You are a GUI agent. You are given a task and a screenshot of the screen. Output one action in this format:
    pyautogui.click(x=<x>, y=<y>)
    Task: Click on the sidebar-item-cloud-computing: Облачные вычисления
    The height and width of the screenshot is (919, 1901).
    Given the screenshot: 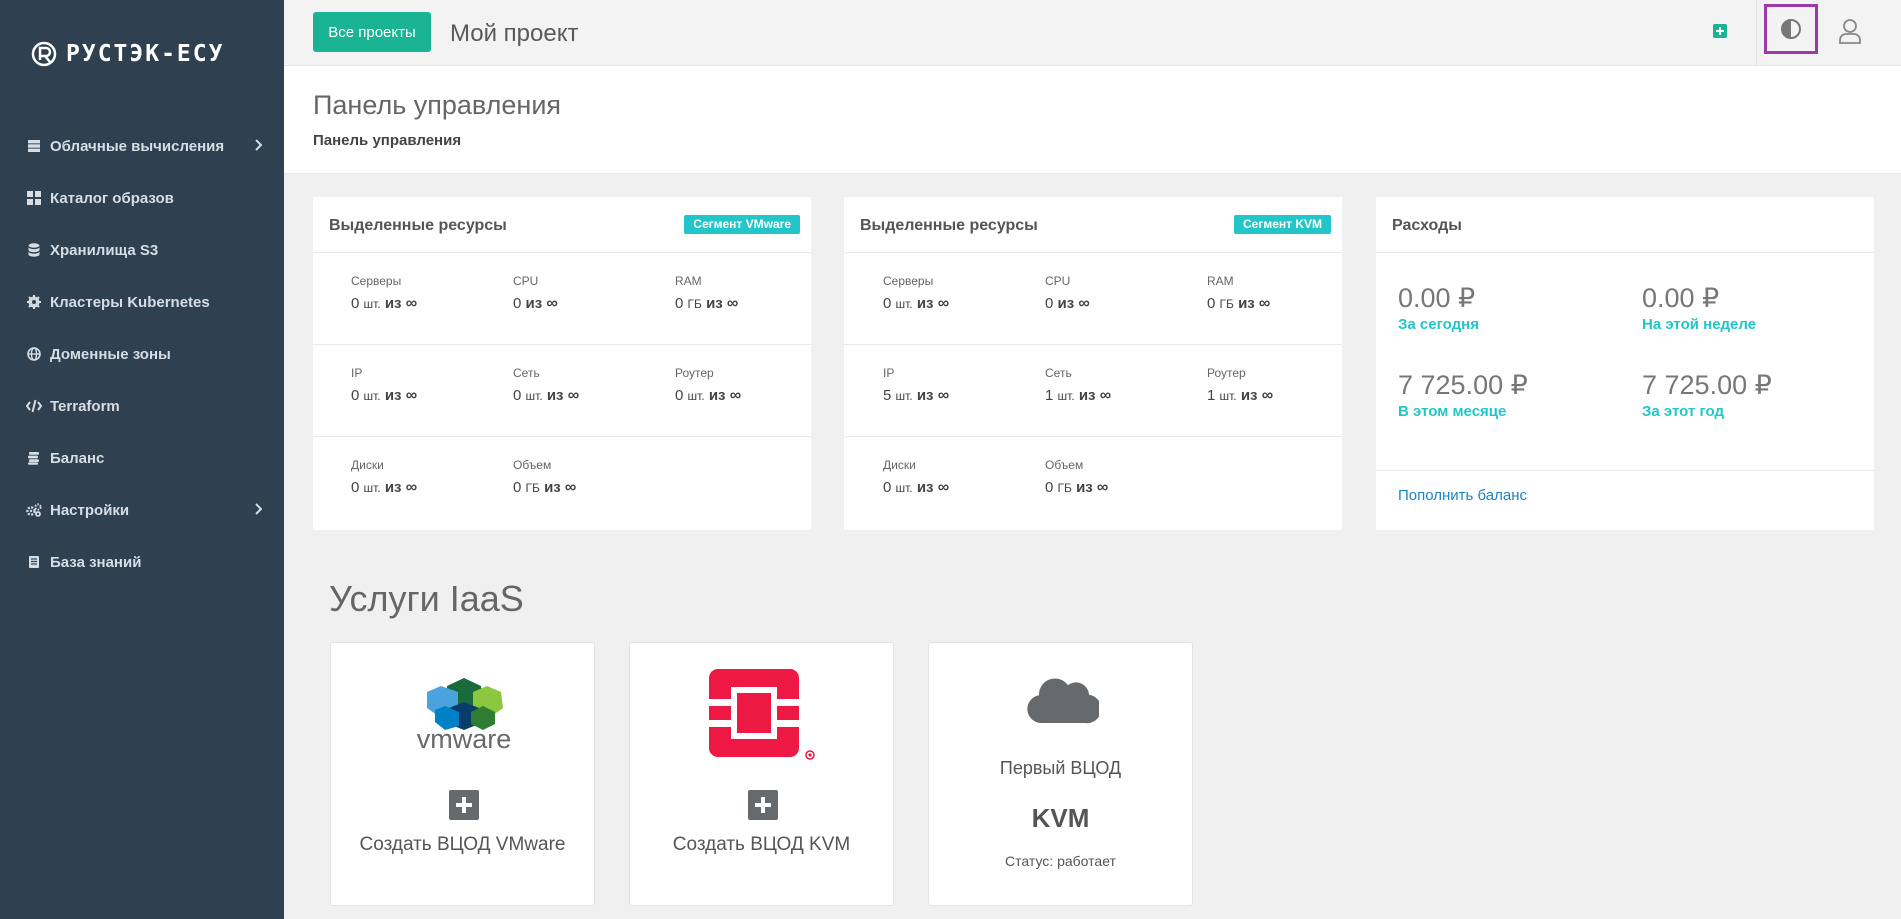 What is the action you would take?
    pyautogui.click(x=142, y=146)
    